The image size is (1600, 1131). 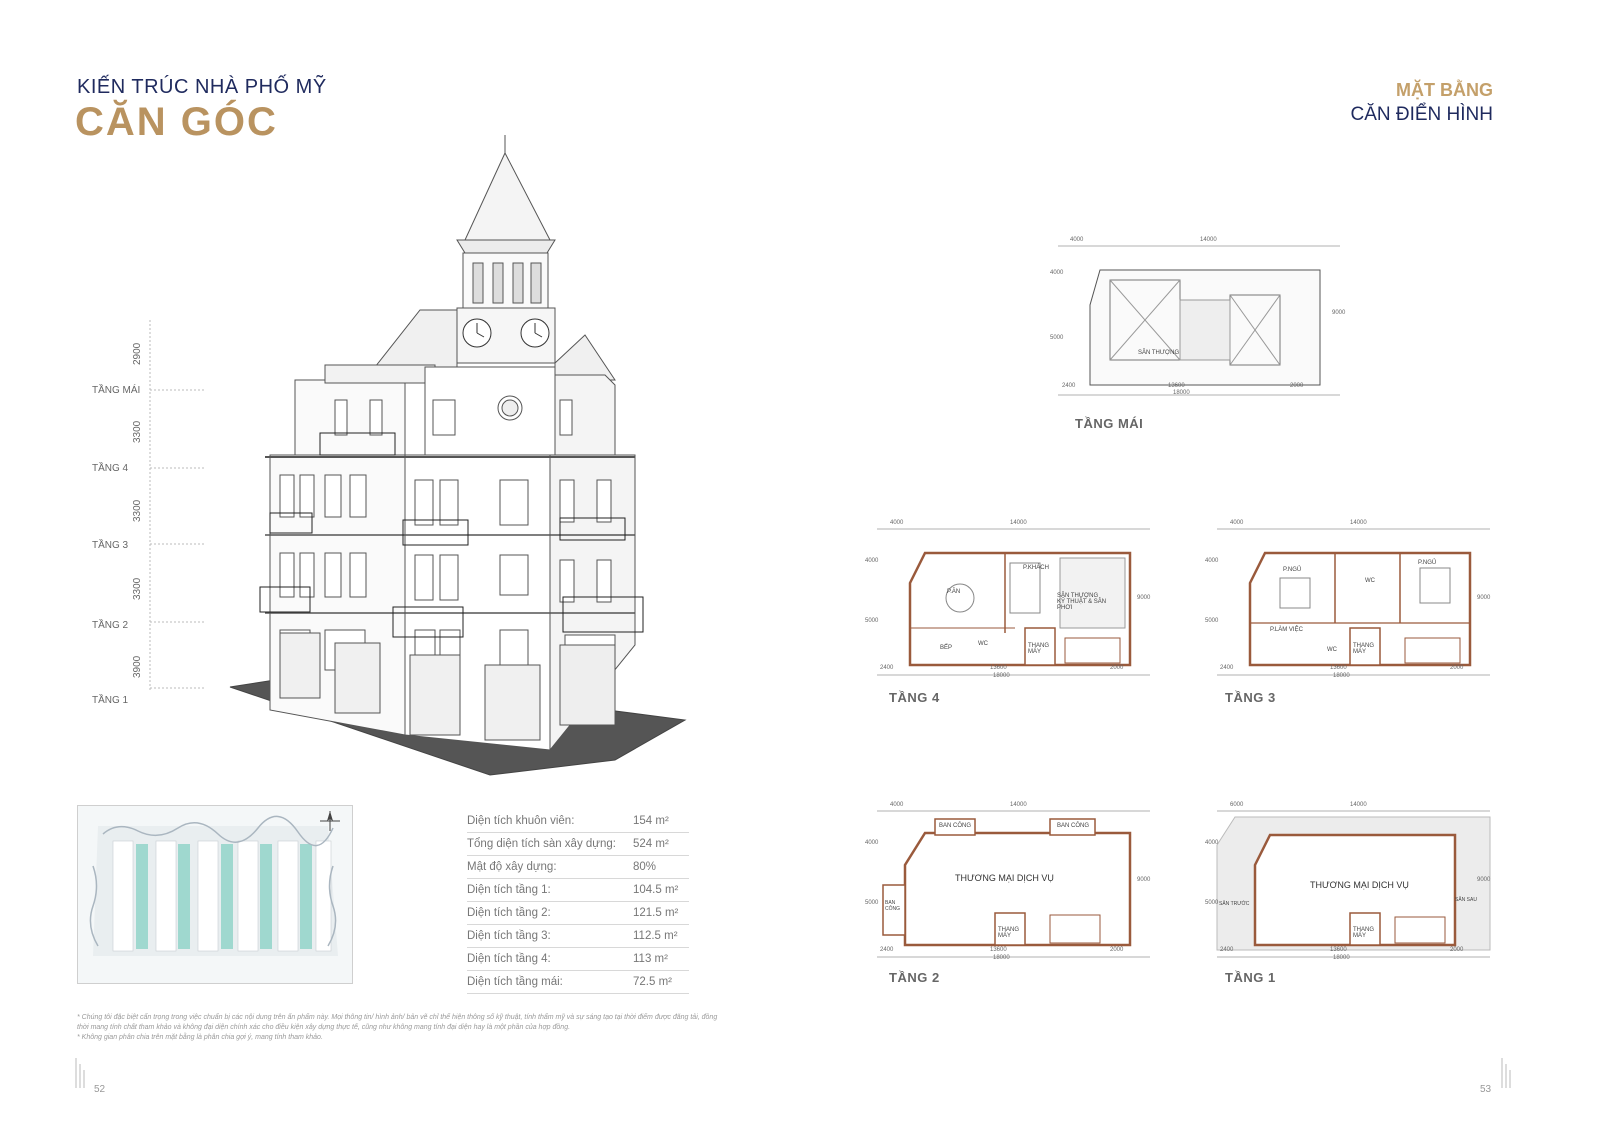 I want to click on page-ornament-left, so click(x=80, y=1073).